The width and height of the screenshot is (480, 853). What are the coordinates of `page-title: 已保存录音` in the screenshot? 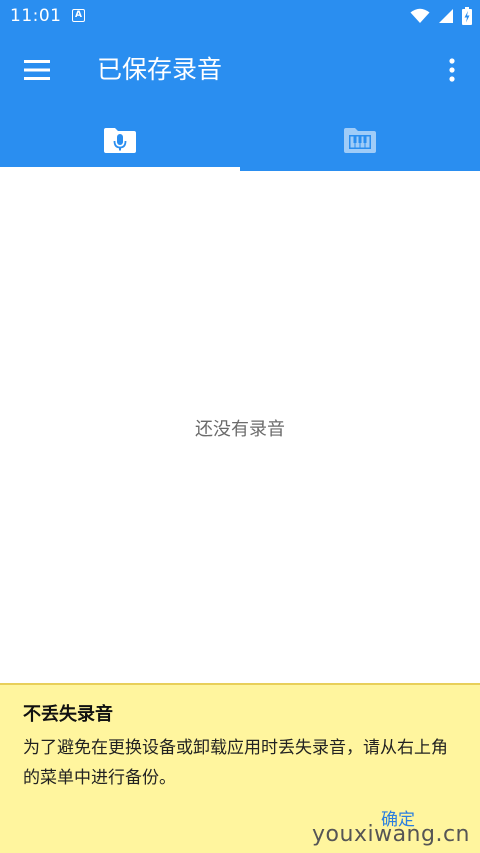 It's located at (160, 69).